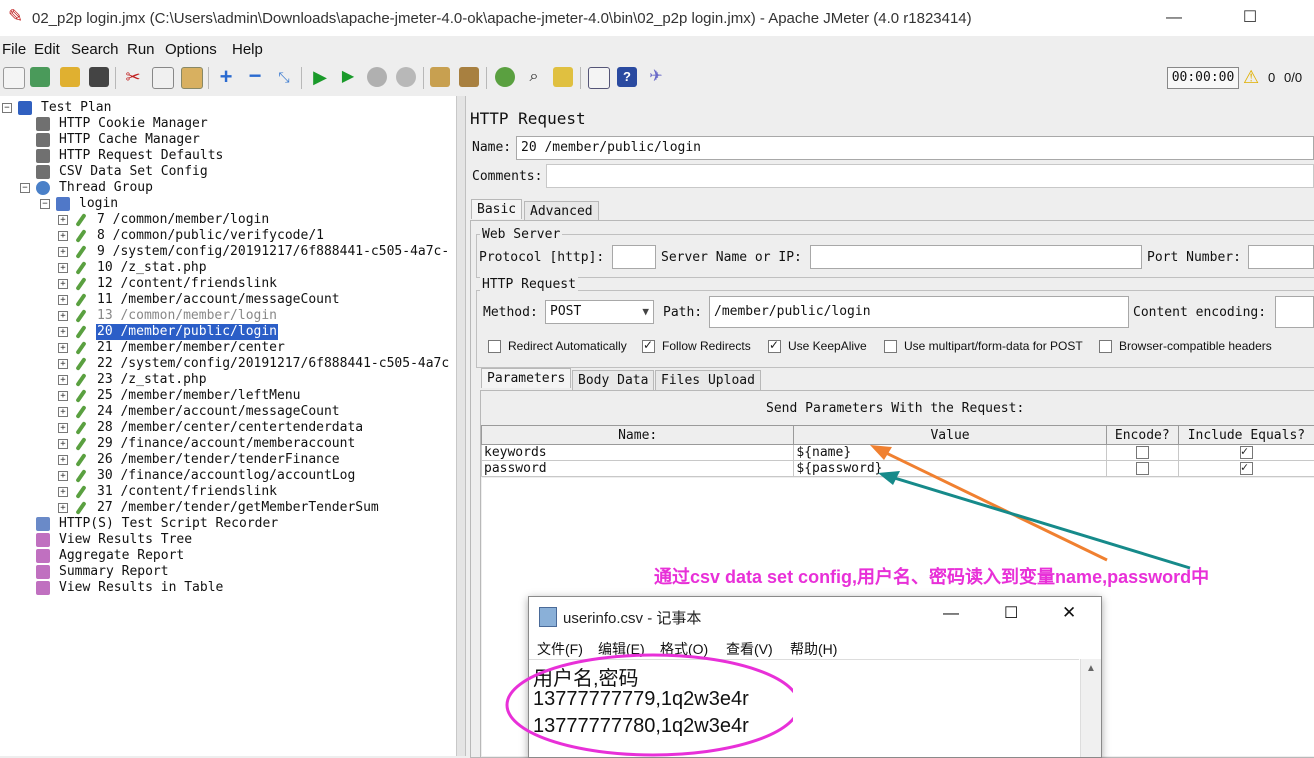 The image size is (1314, 758). What do you see at coordinates (1091, 668) in the screenshot?
I see `scroll-up-icon: ▲` at bounding box center [1091, 668].